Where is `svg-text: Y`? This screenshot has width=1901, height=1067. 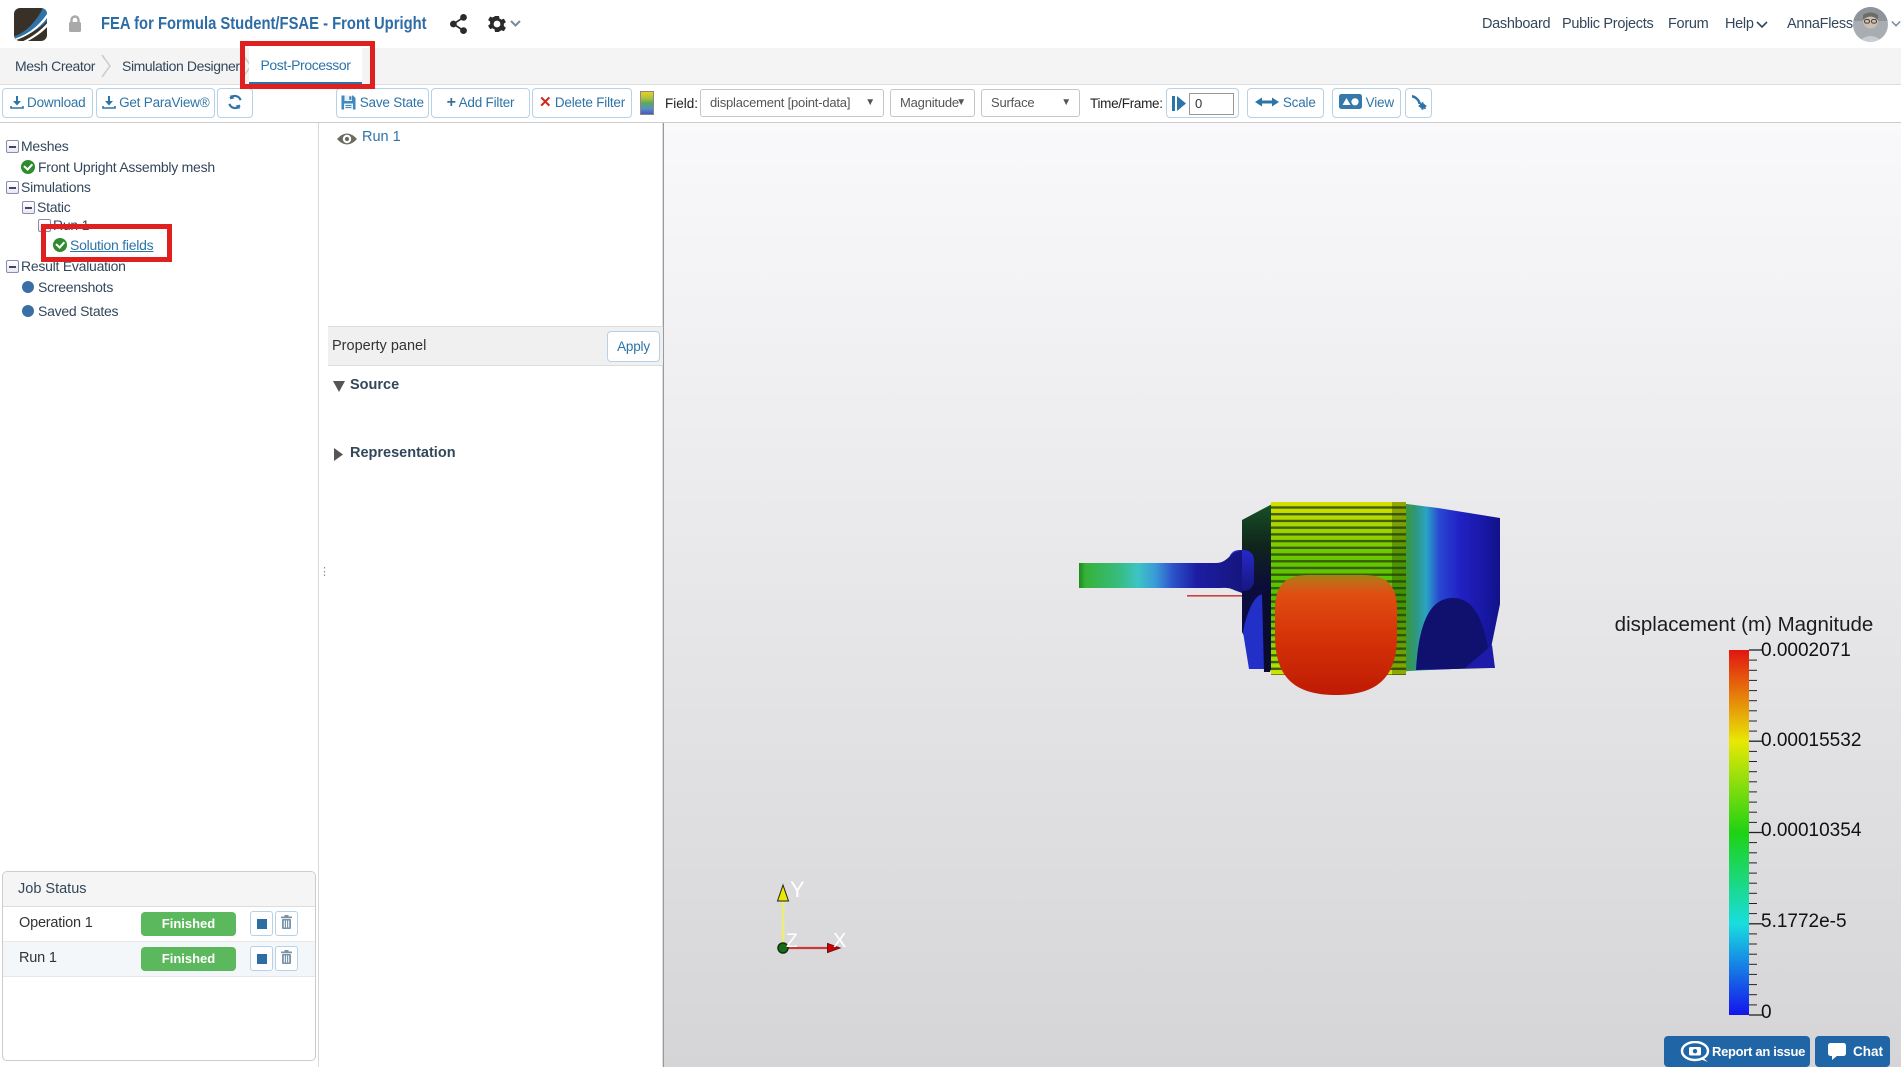 svg-text: Y is located at coordinates (797, 889).